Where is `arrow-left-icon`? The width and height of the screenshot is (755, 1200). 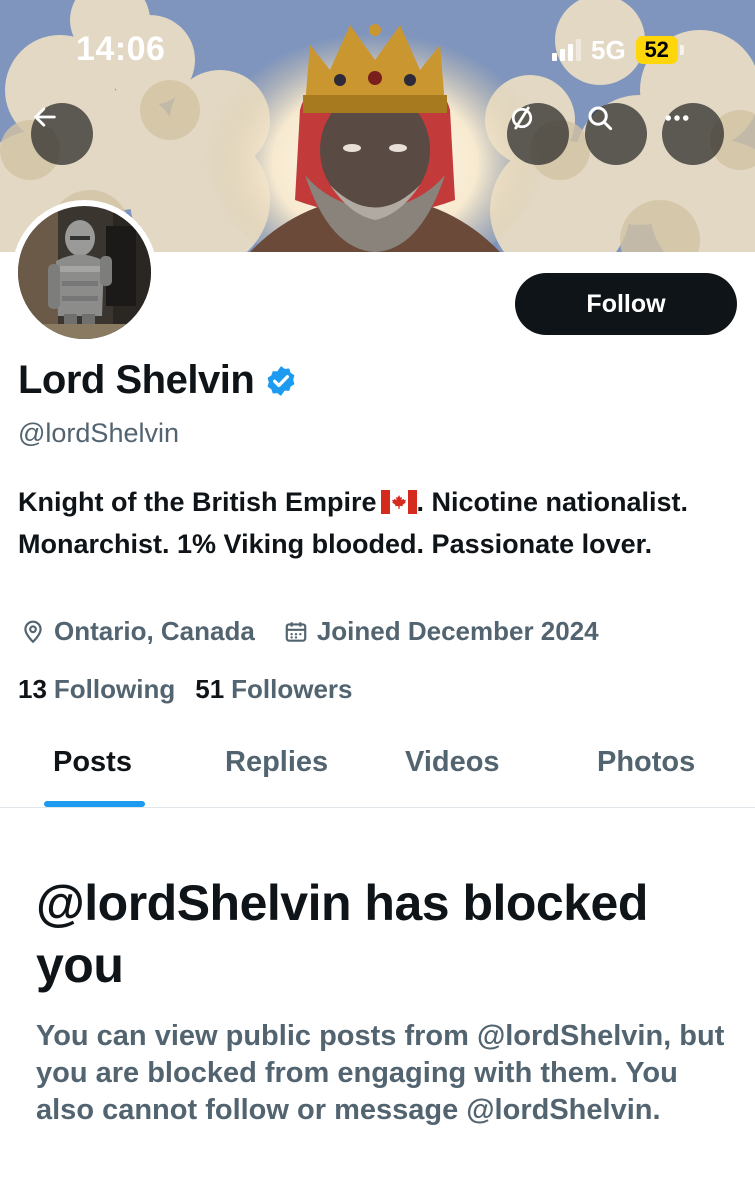 arrow-left-icon is located at coordinates (45, 117).